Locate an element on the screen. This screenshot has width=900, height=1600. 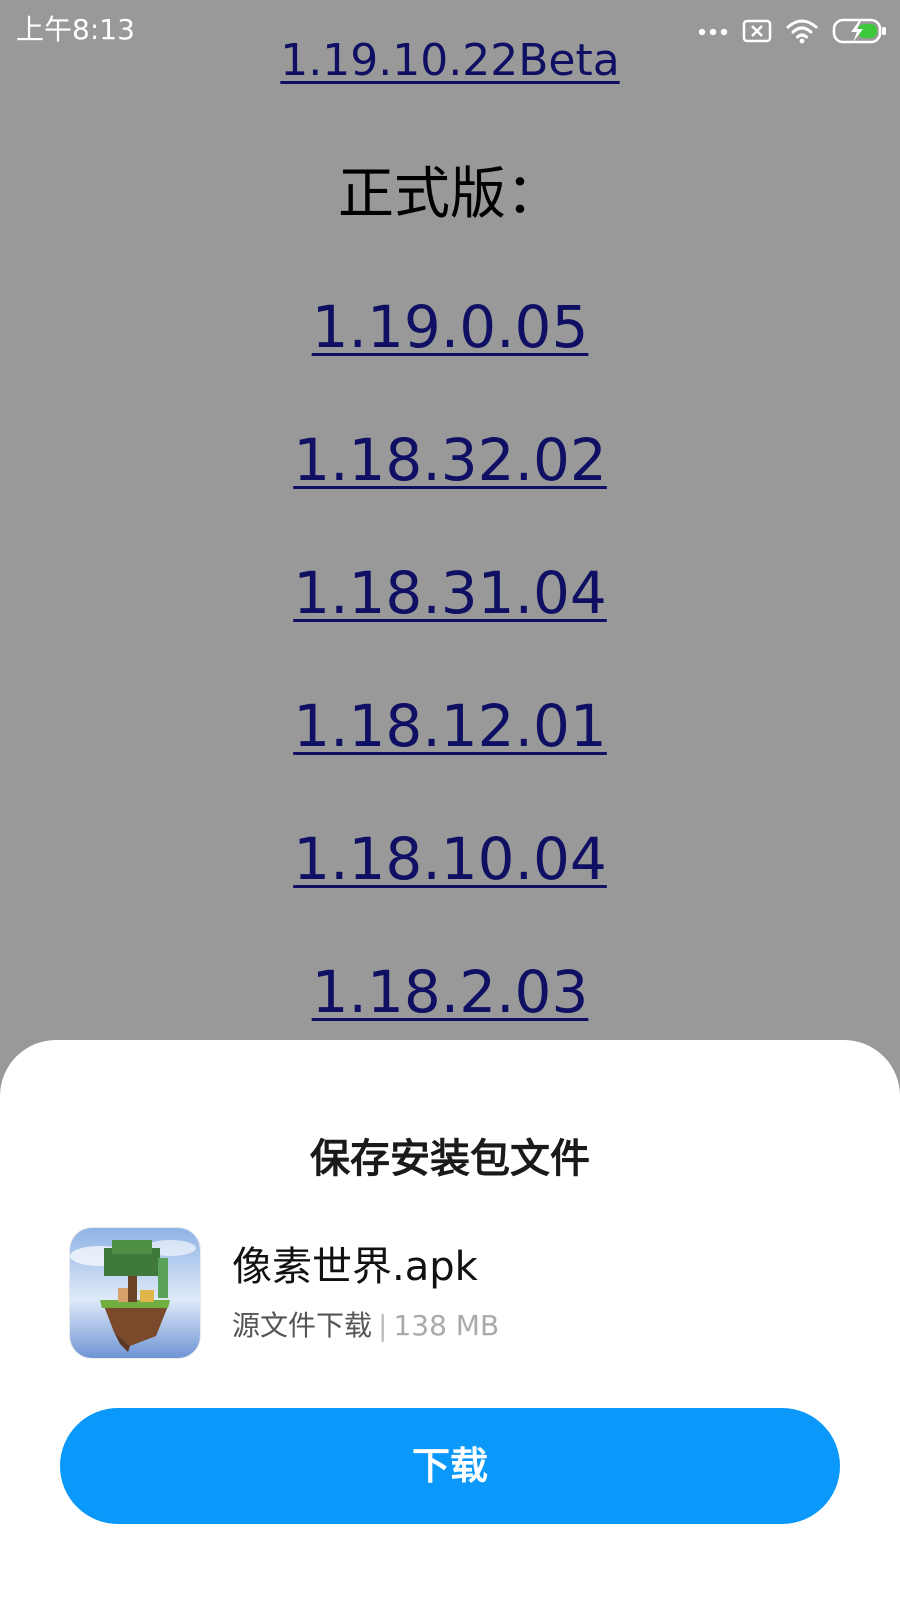
file-name: 像素世界.apk is located at coordinates (355, 1267).